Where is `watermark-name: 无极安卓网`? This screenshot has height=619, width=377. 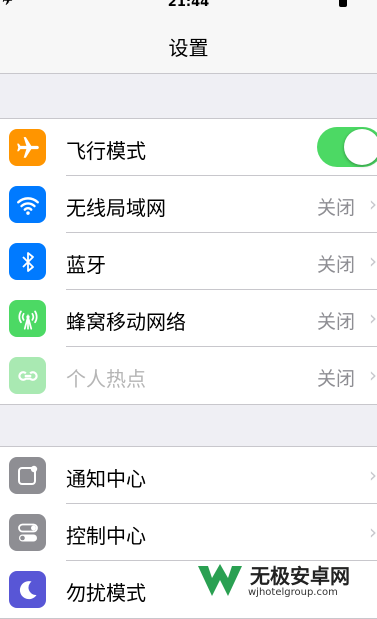
watermark-name: 无极安卓网 is located at coordinates (300, 576).